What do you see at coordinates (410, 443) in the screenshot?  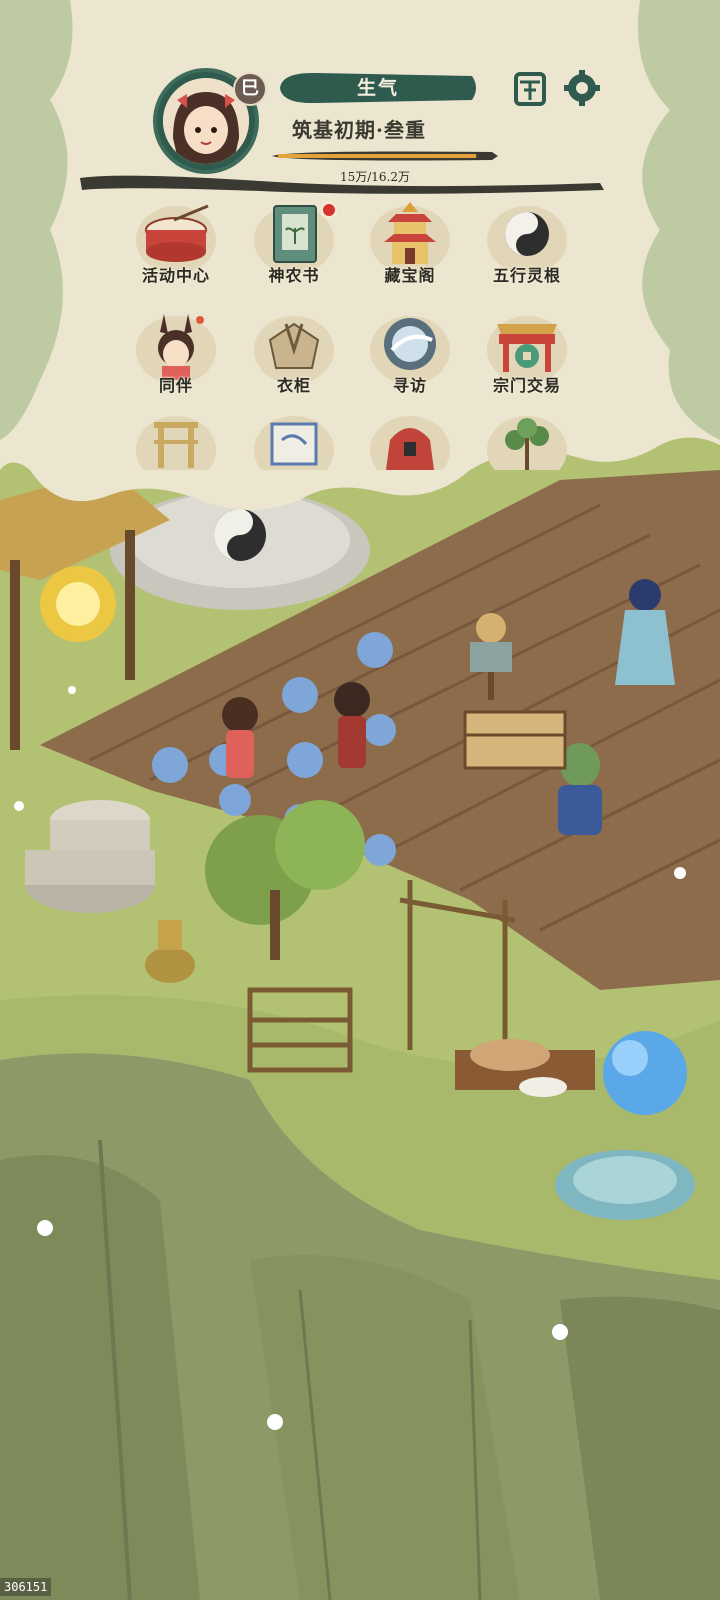 I see `pouch-icon` at bounding box center [410, 443].